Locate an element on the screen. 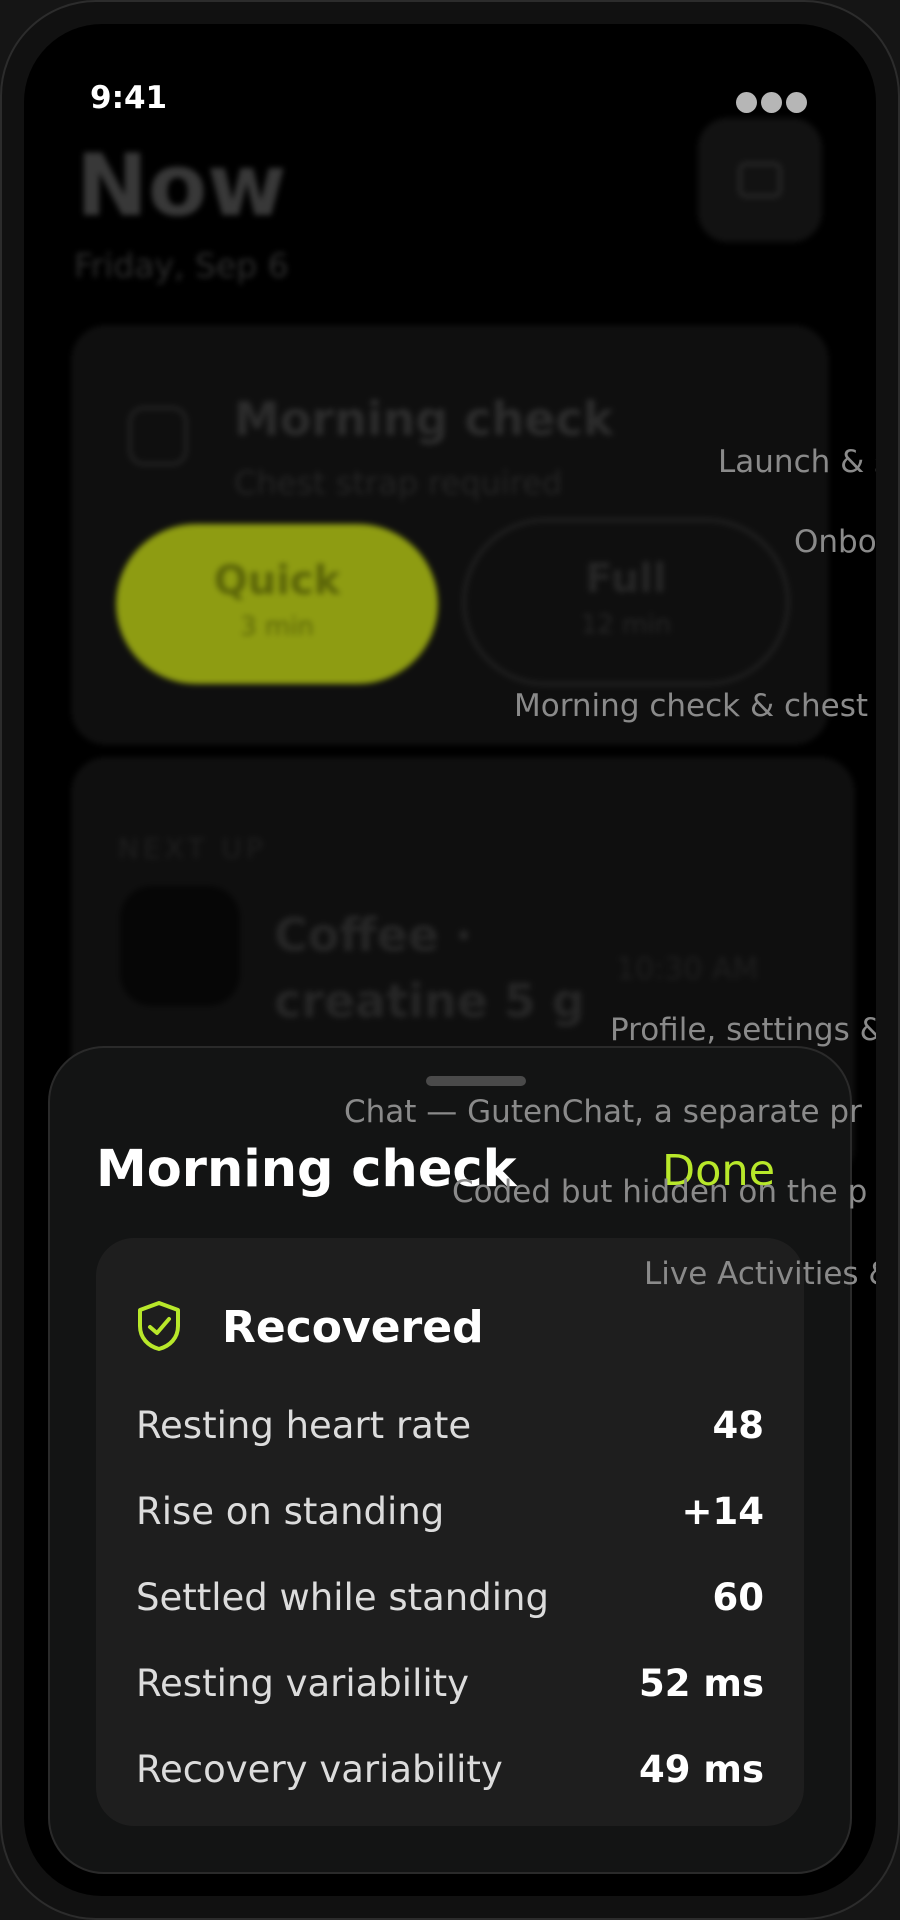 The width and height of the screenshot is (900, 1920). next-up-item: Coffee · creatine 5 g is located at coordinates (429, 968).